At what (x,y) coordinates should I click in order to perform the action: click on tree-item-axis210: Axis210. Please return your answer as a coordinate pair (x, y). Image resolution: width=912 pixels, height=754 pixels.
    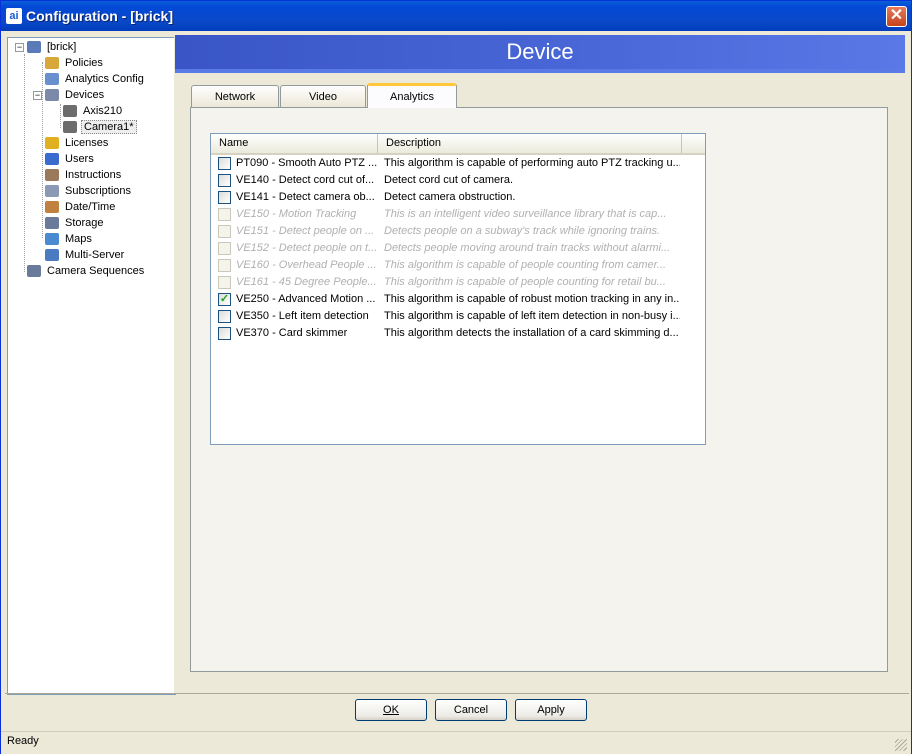
    Looking at the image, I should click on (93, 111).